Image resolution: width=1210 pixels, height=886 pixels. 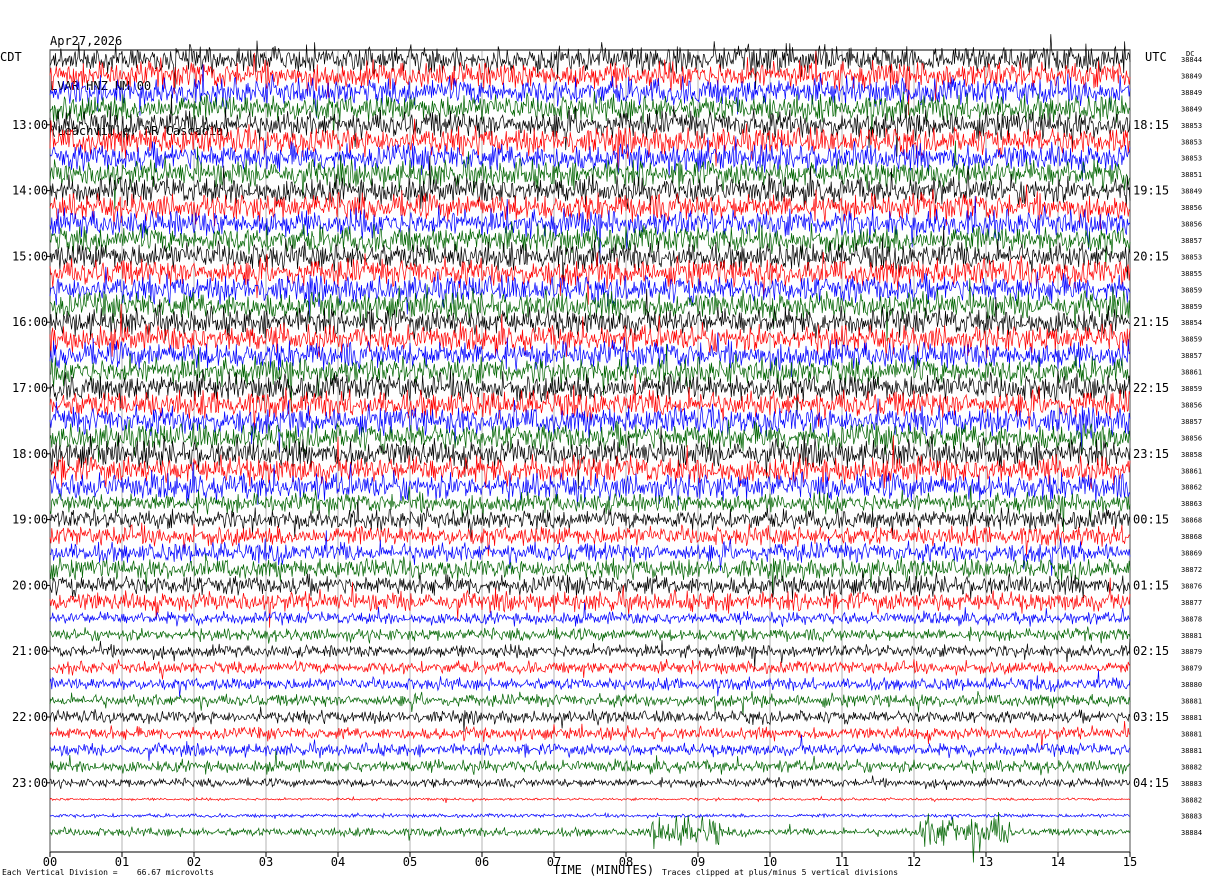 What do you see at coordinates (122, 862) in the screenshot?
I see `x-tick-label: 01` at bounding box center [122, 862].